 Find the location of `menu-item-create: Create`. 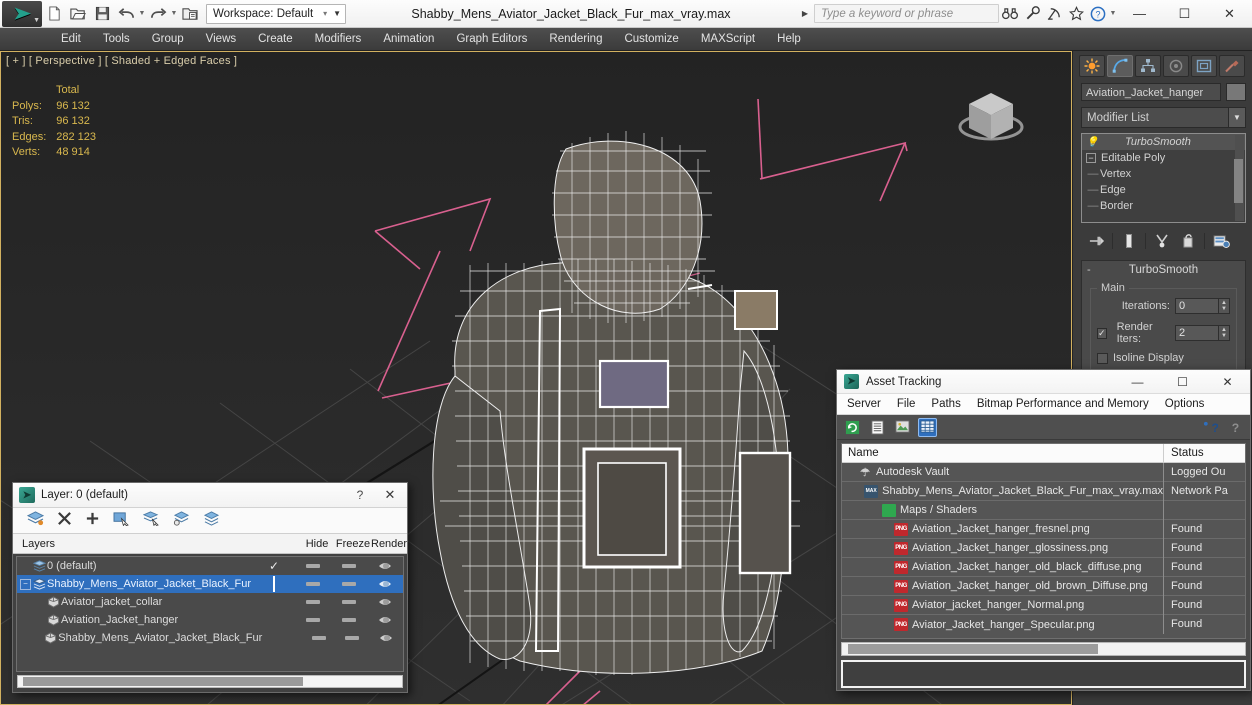

menu-item-create: Create is located at coordinates (275, 39).